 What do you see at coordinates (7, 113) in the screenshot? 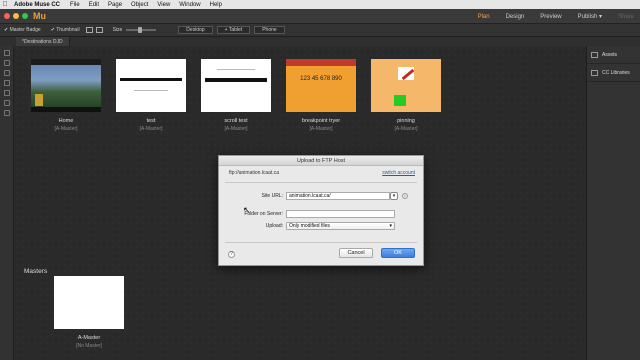
I see `zoom-tool-icon` at bounding box center [7, 113].